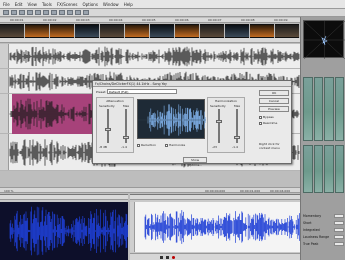 The width and height of the screenshot is (345, 260). What do you see at coordinates (323, 222) in the screenshot?
I see `stat-row: Short` at bounding box center [323, 222].